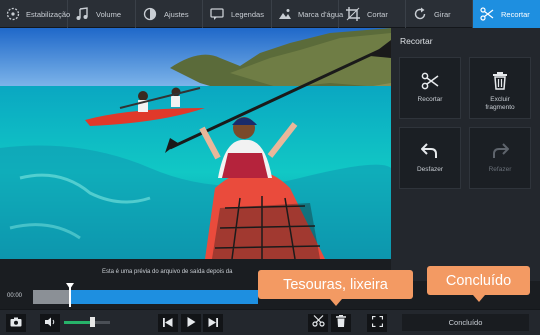  What do you see at coordinates (15, 296) in the screenshot?
I see `current-time: 00:00` at bounding box center [15, 296].